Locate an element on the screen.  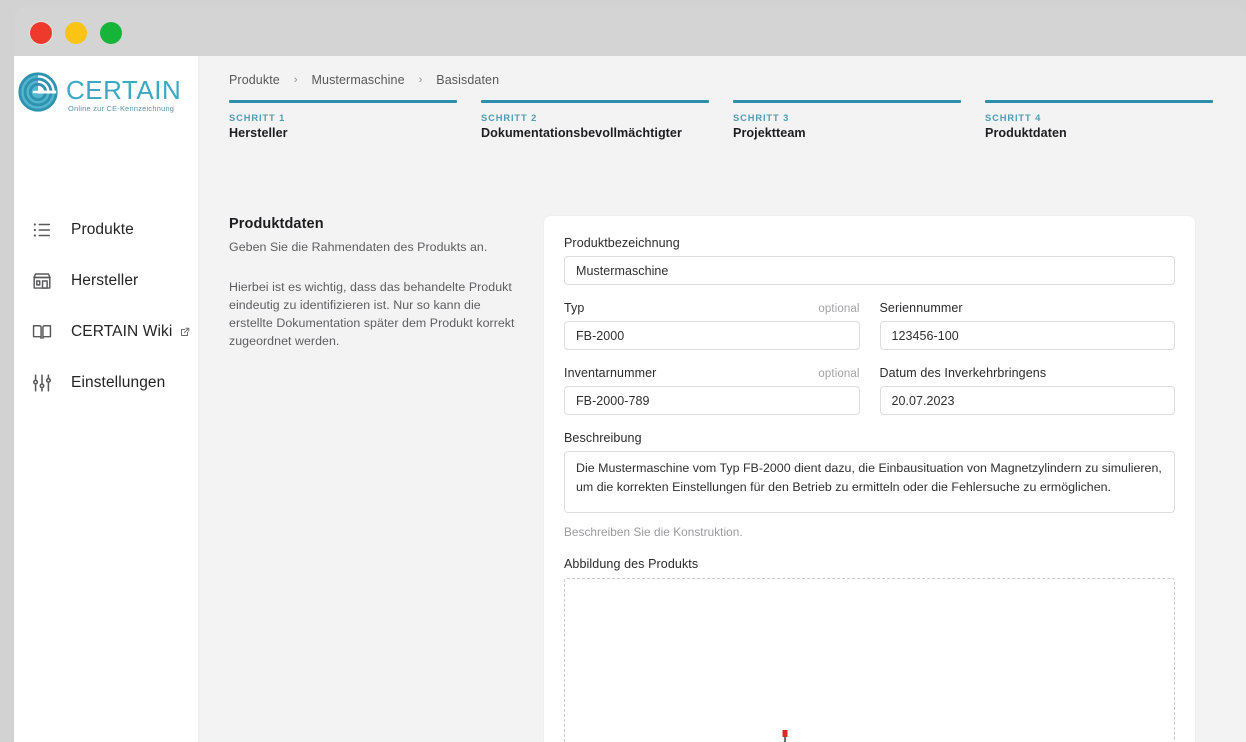
field-label: Typ is located at coordinates (574, 308).